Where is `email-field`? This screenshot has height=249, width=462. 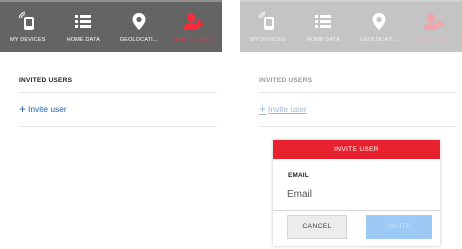 email-field is located at coordinates (357, 194).